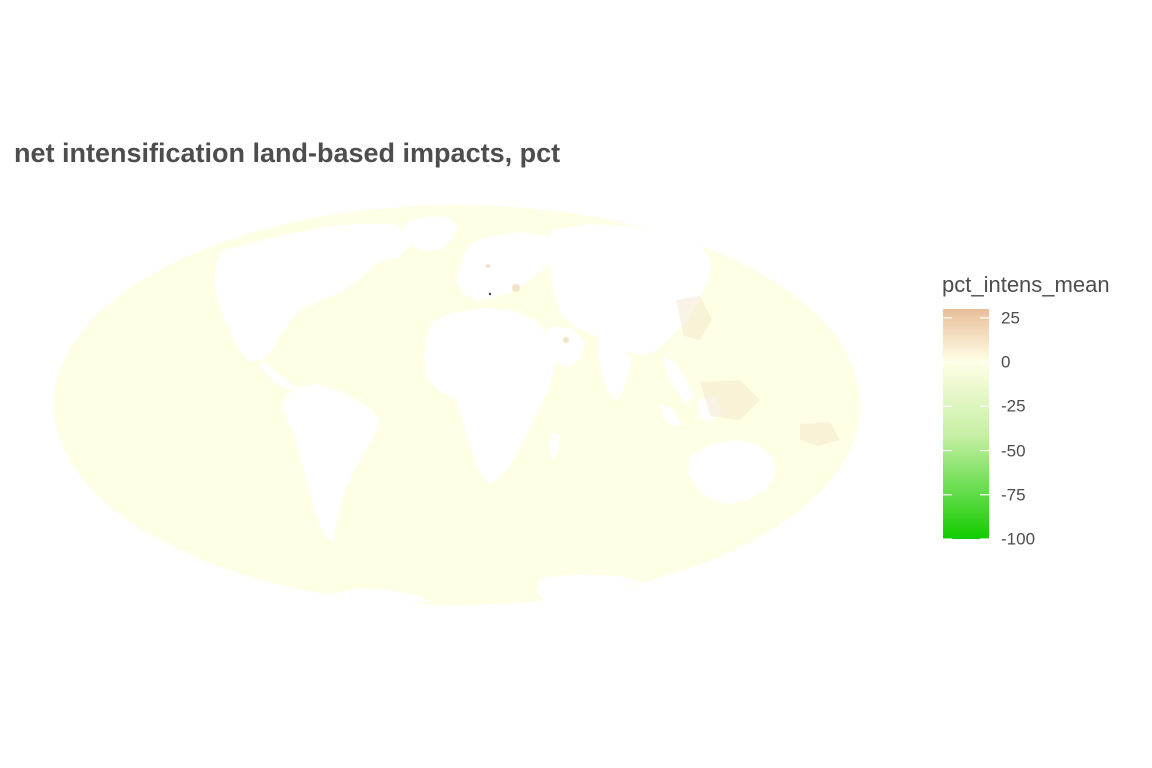 This screenshot has height=768, width=1152. Describe the element at coordinates (1026, 284) in the screenshot. I see `legend-title: pct_intens_mean` at that location.